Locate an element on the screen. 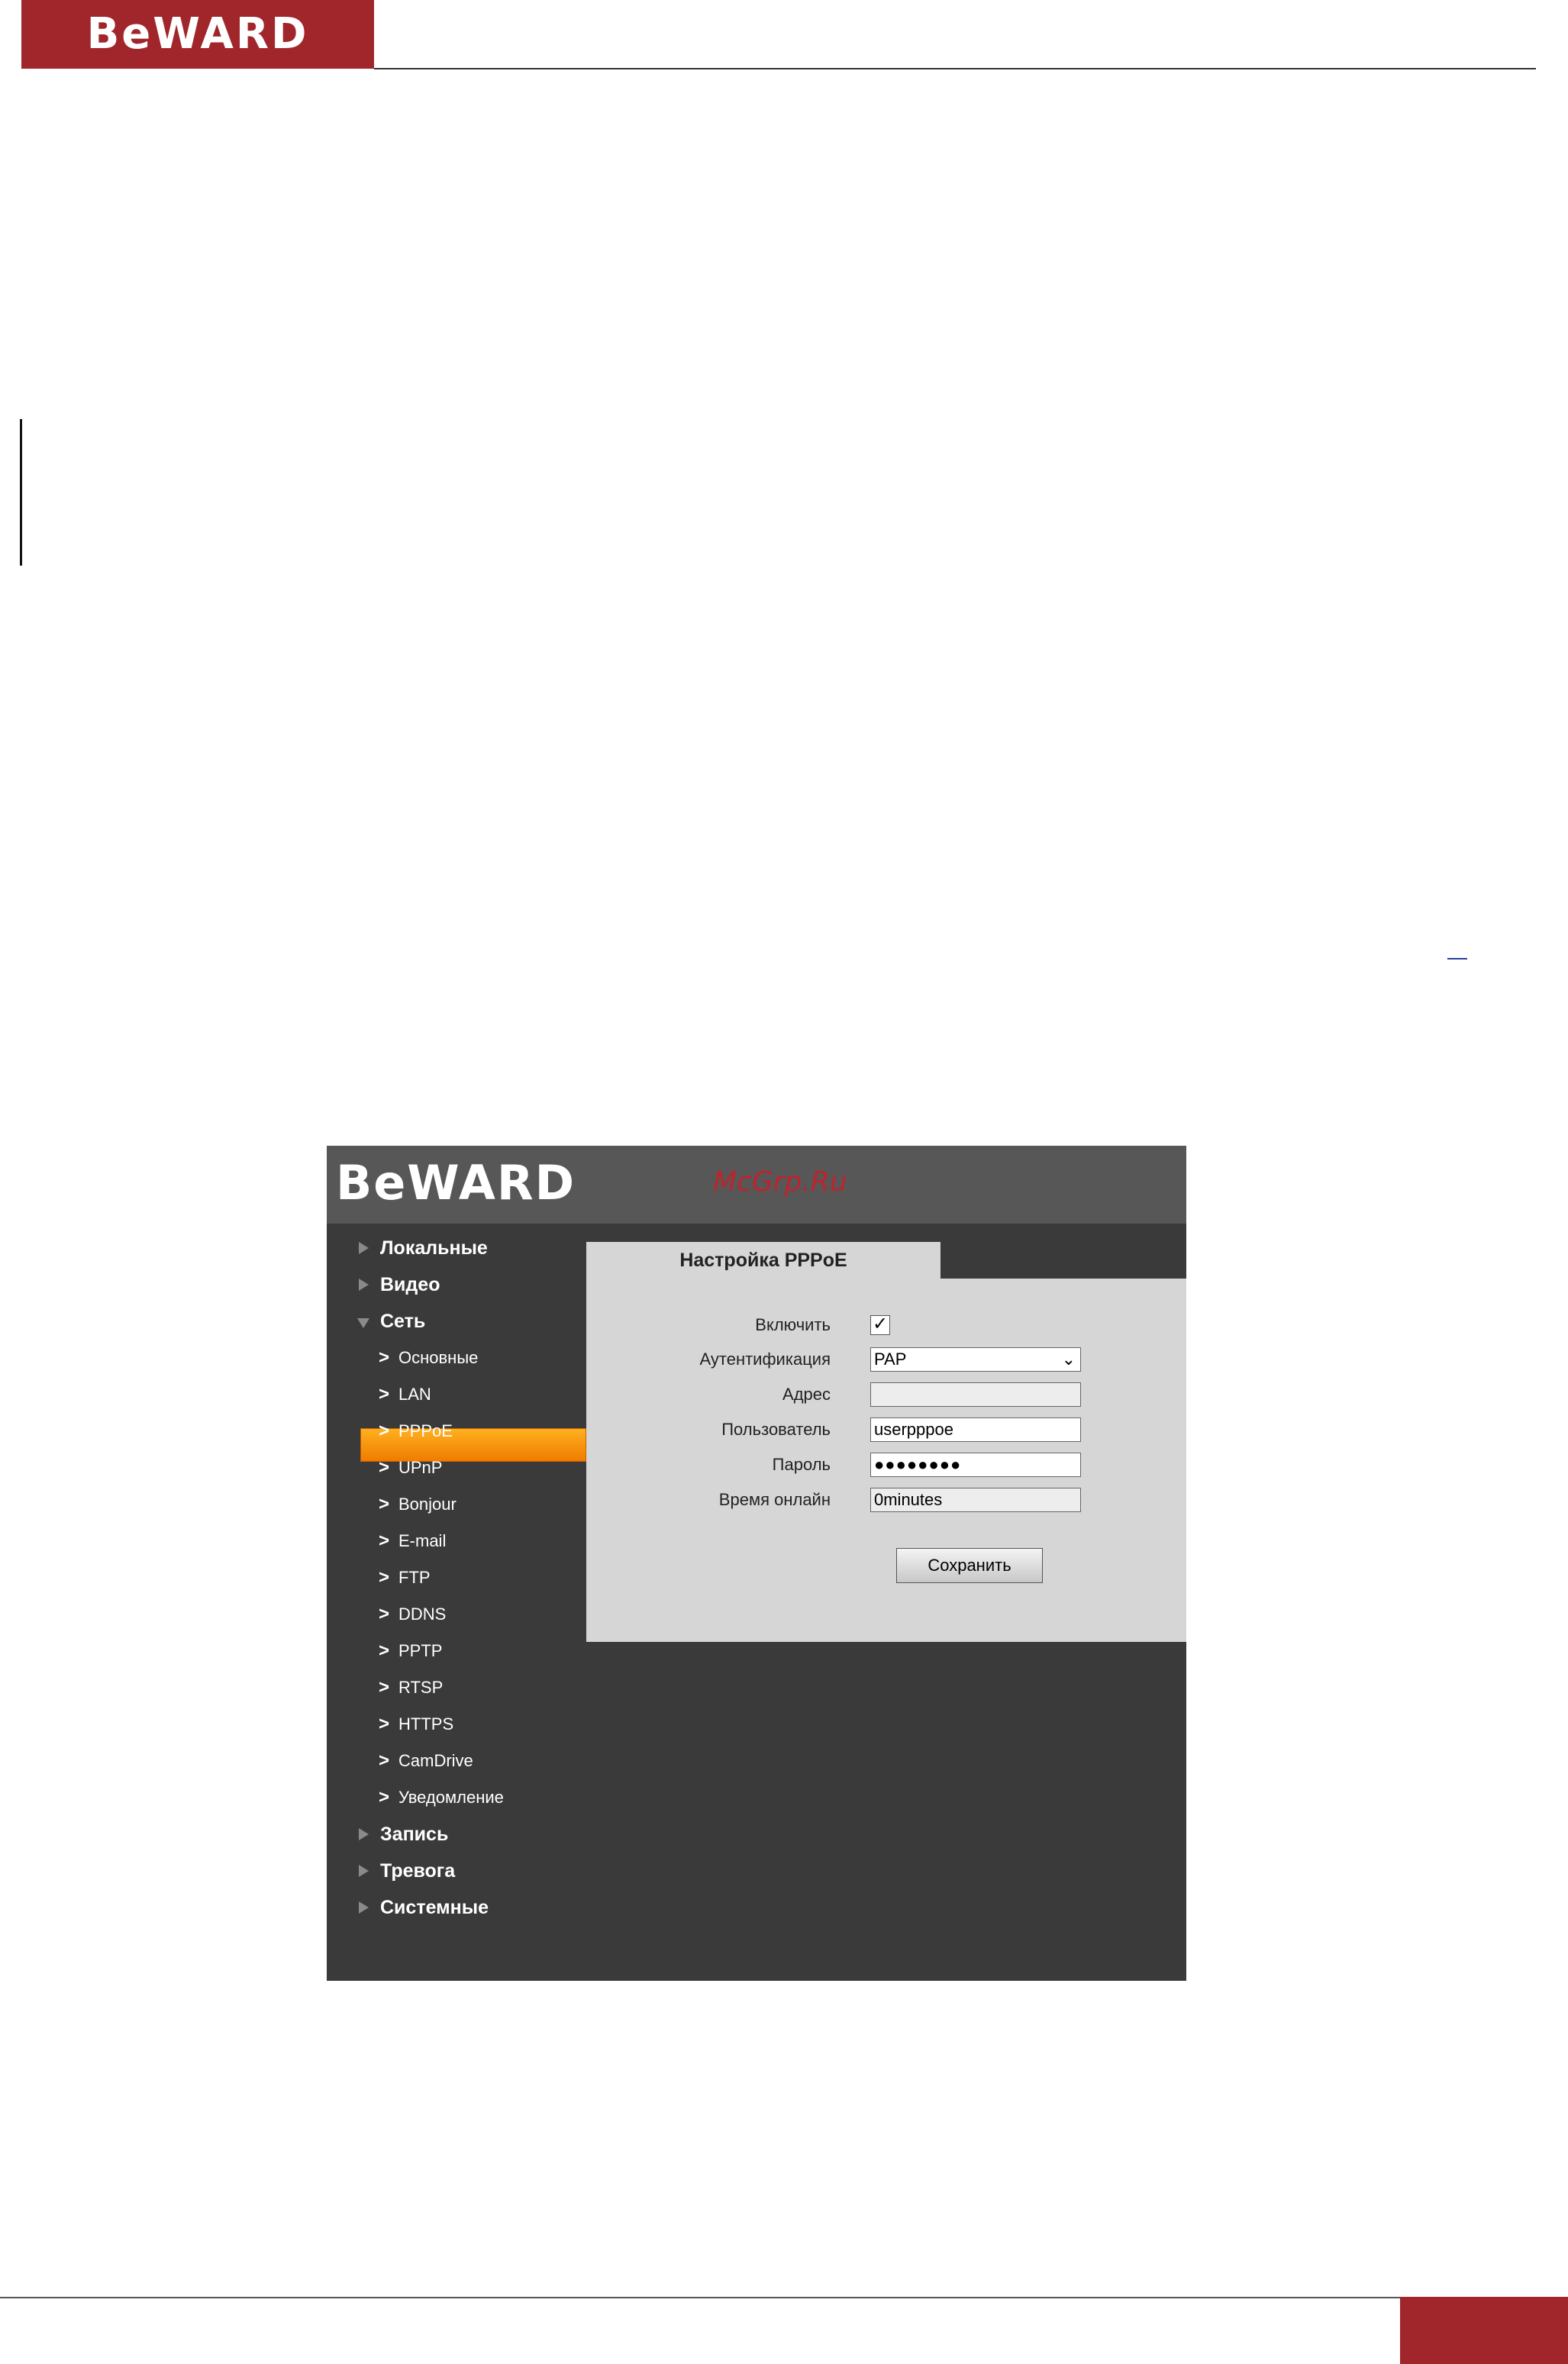  footnote-link is located at coordinates (1457, 958).